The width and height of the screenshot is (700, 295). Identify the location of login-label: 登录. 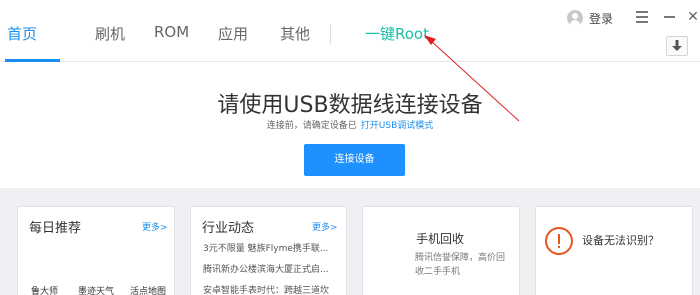
(601, 18).